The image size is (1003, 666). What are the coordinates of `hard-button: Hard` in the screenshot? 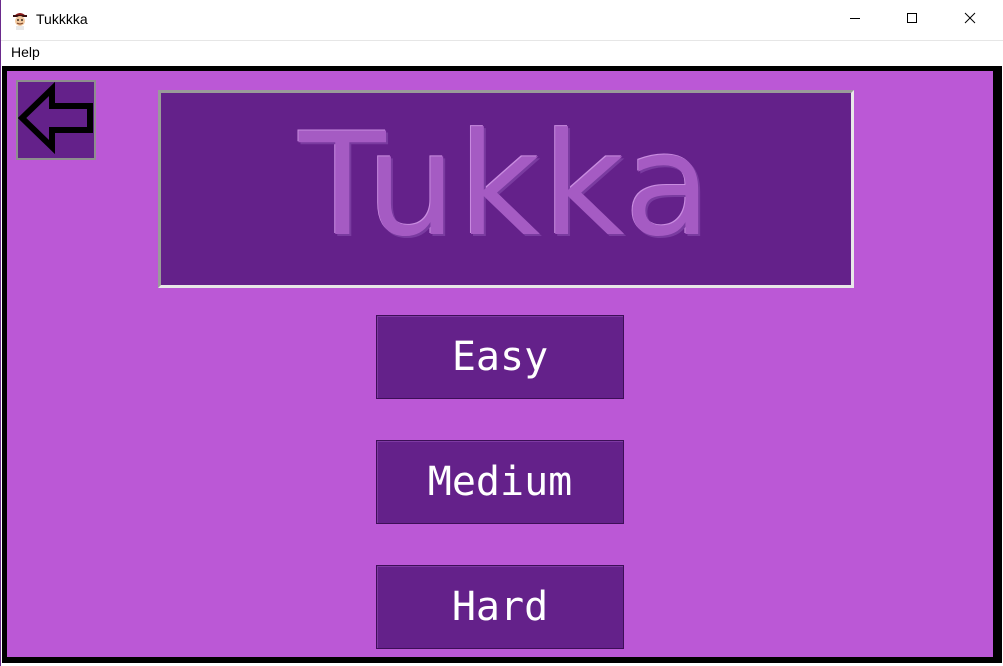 It's located at (500, 607).